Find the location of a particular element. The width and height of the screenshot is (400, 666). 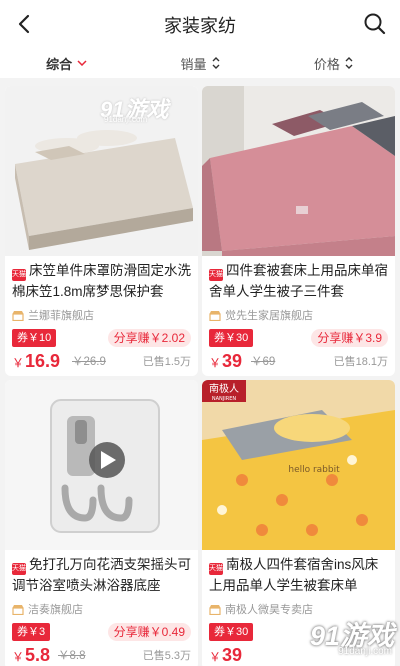

price-value: 16.9 is located at coordinates (43, 361).